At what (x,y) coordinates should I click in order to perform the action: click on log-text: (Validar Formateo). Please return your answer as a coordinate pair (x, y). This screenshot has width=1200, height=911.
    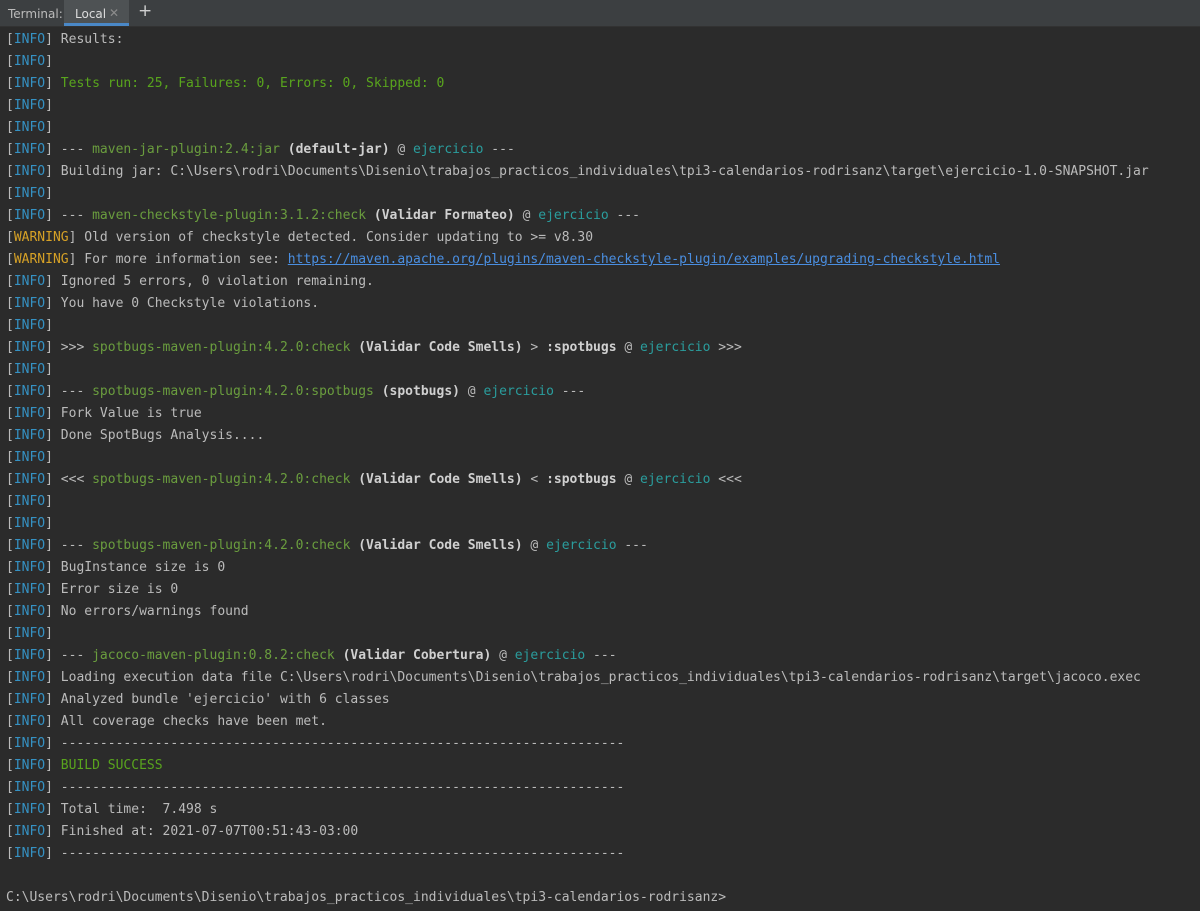
    Looking at the image, I should click on (444, 215).